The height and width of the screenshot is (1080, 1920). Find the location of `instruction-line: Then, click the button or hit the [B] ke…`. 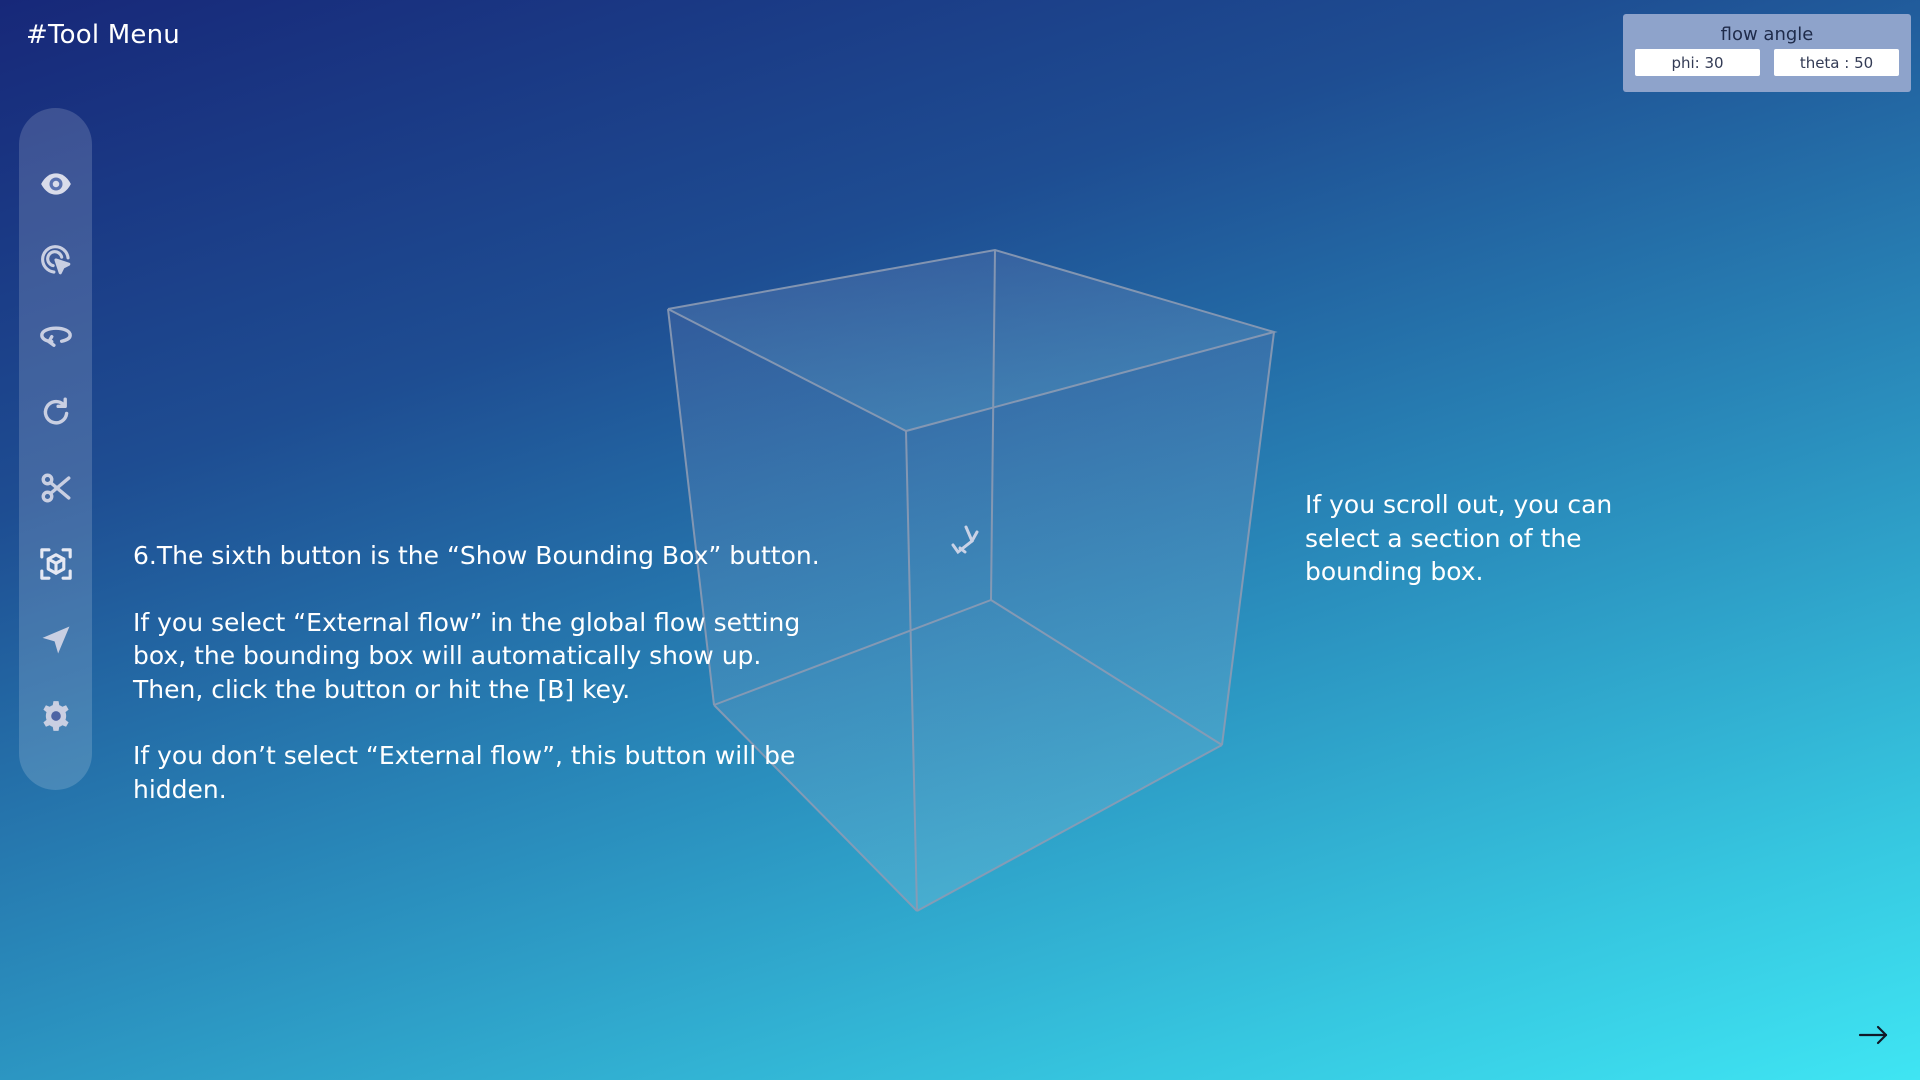

instruction-line: Then, click the button or hit the [B] ke… is located at coordinates (382, 689).